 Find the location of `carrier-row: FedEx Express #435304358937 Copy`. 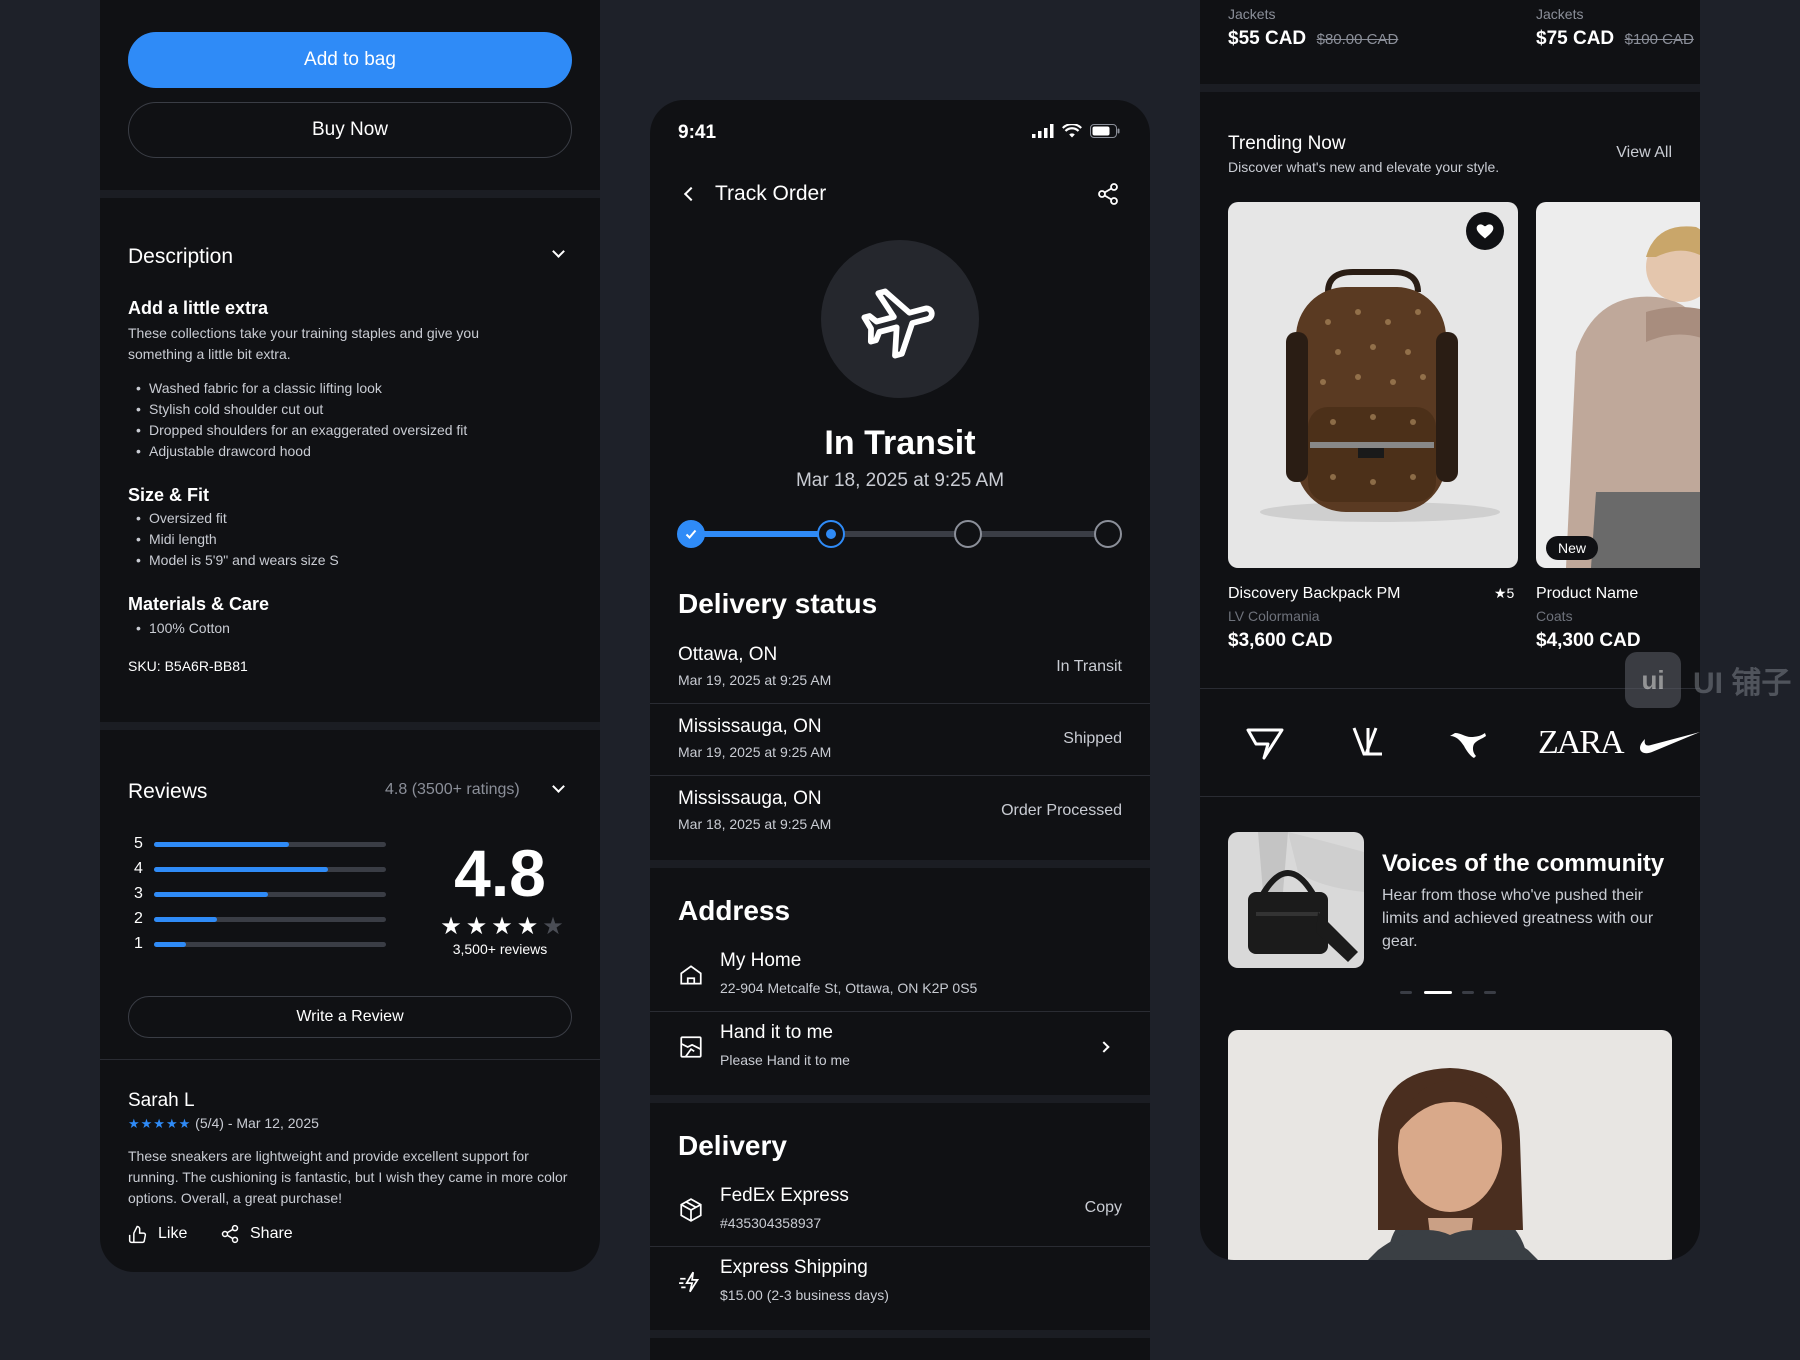

carrier-row: FedEx Express #435304358937 Copy is located at coordinates (900, 1211).